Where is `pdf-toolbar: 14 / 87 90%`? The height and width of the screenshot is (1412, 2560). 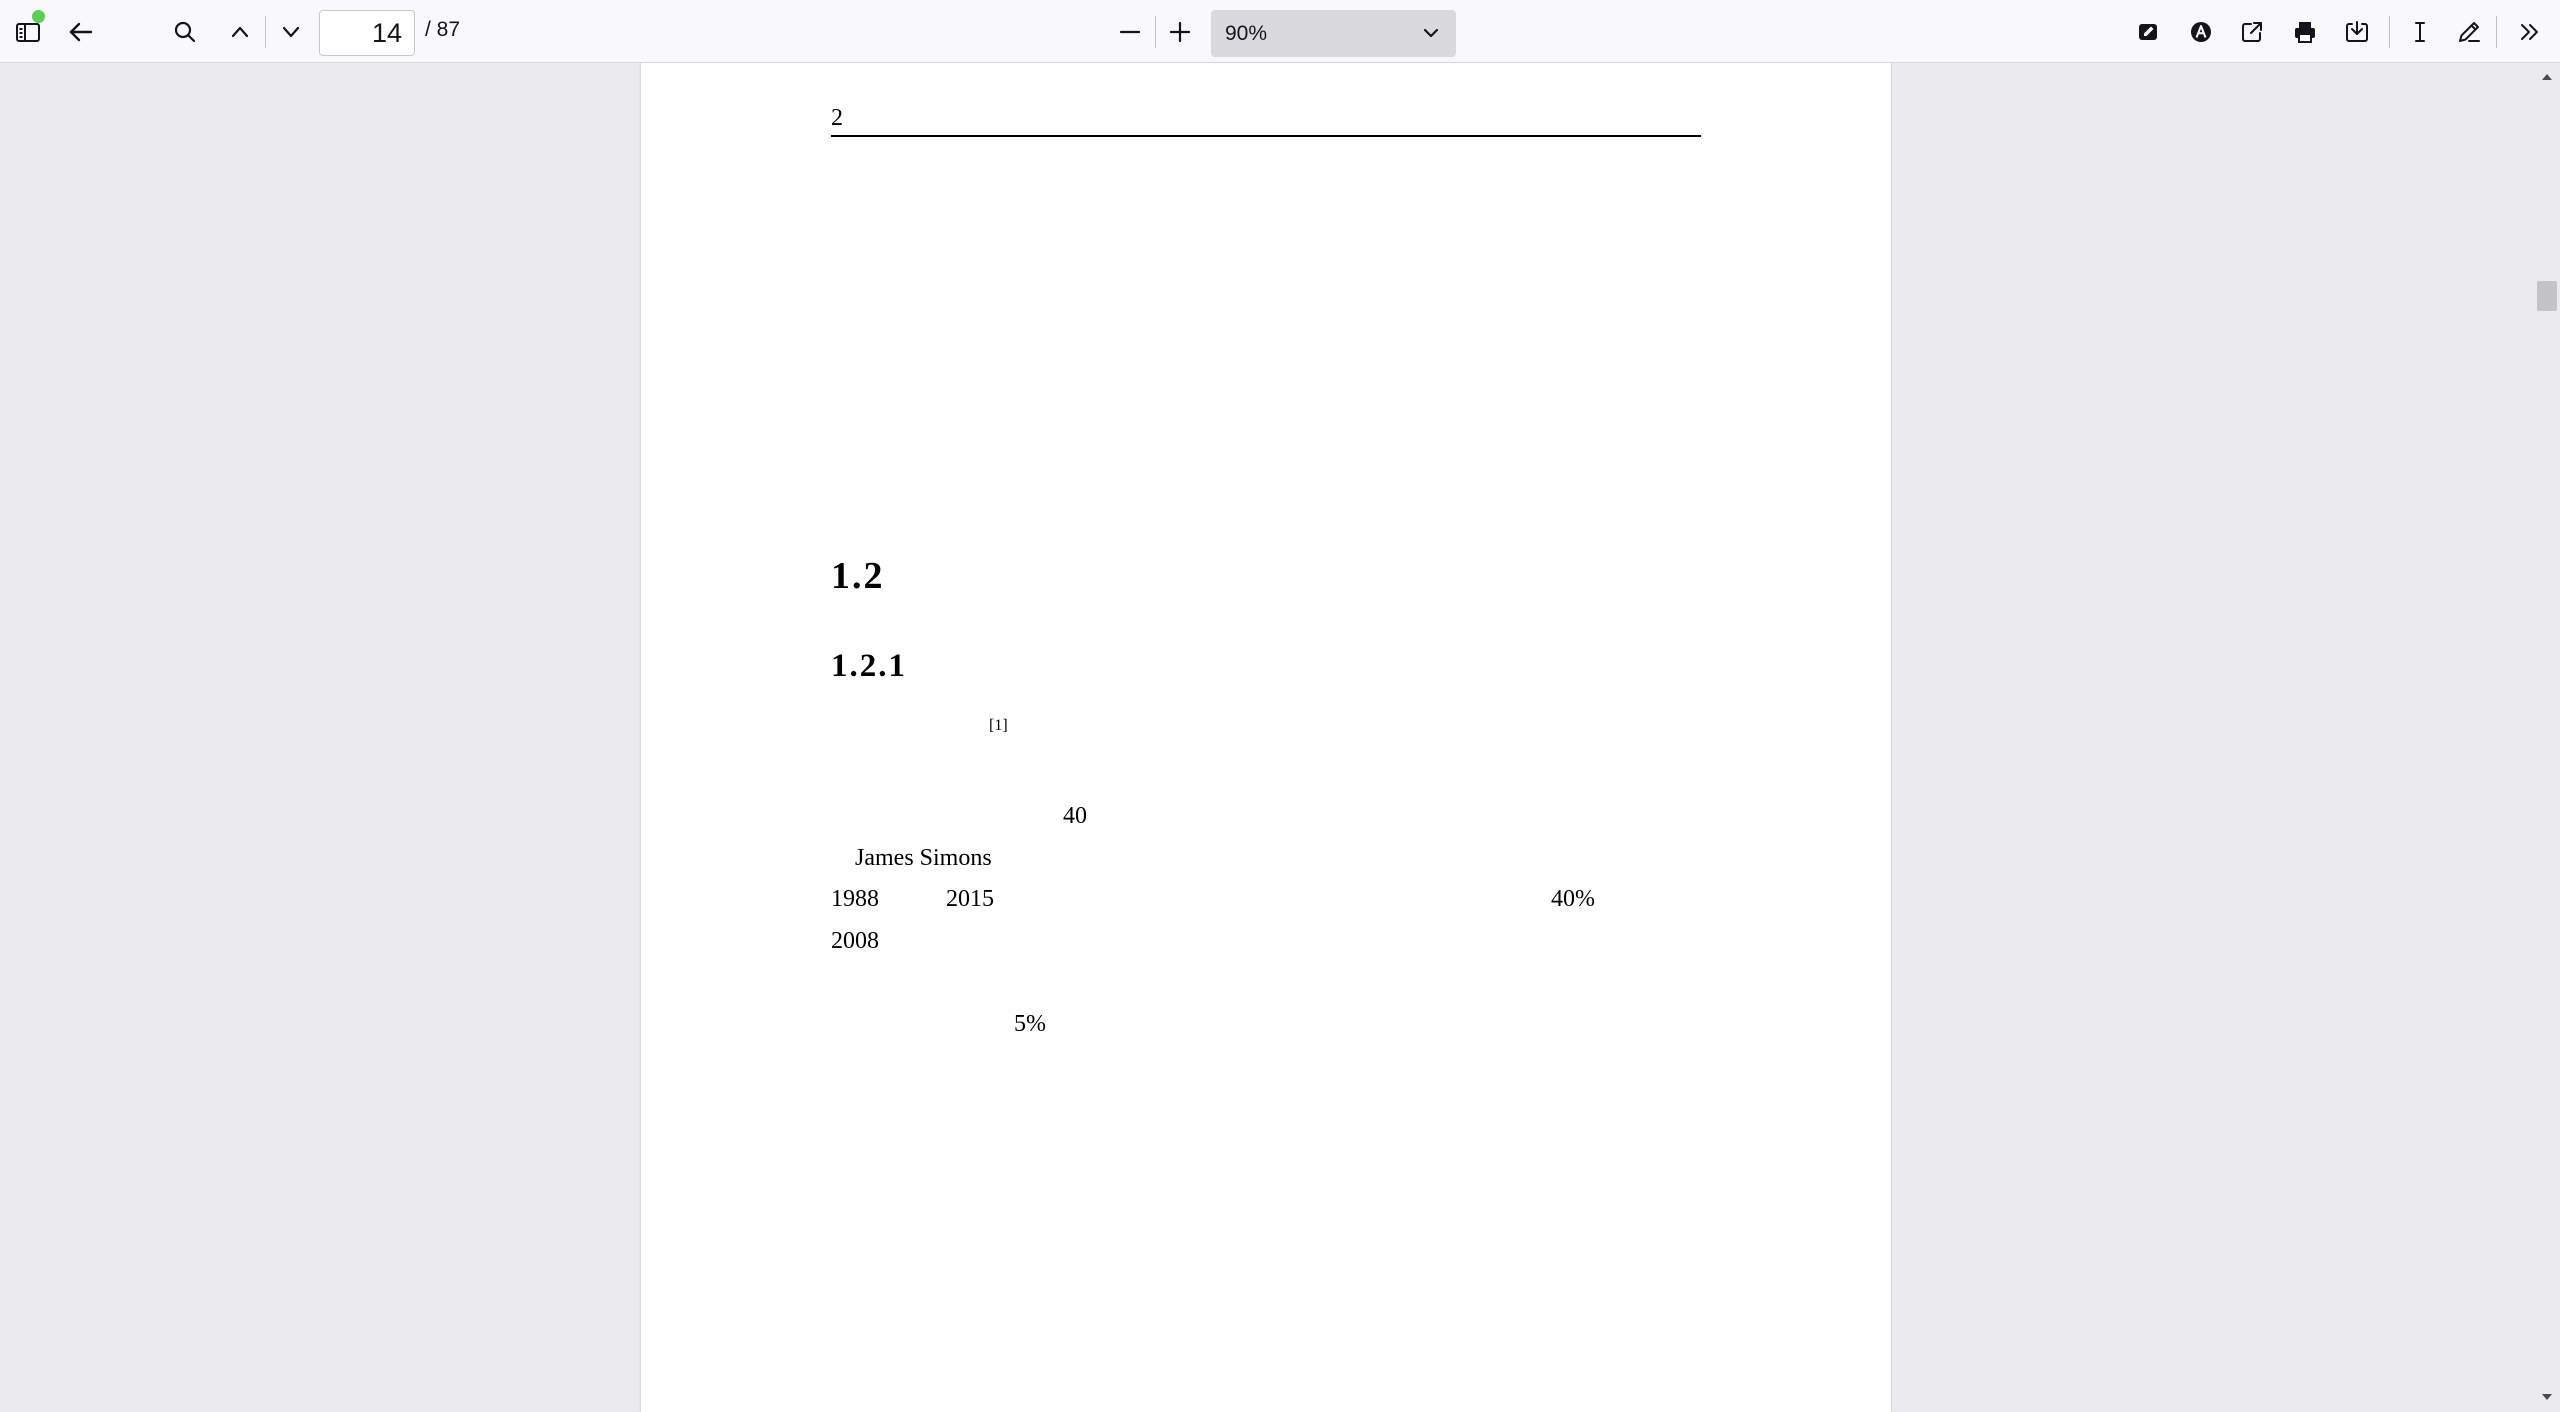
pdf-toolbar: 14 / 87 90% is located at coordinates (1280, 31).